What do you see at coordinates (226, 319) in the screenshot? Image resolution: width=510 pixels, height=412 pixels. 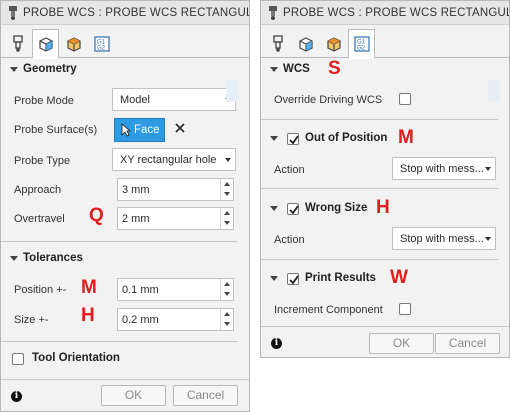 I see `size-stepper` at bounding box center [226, 319].